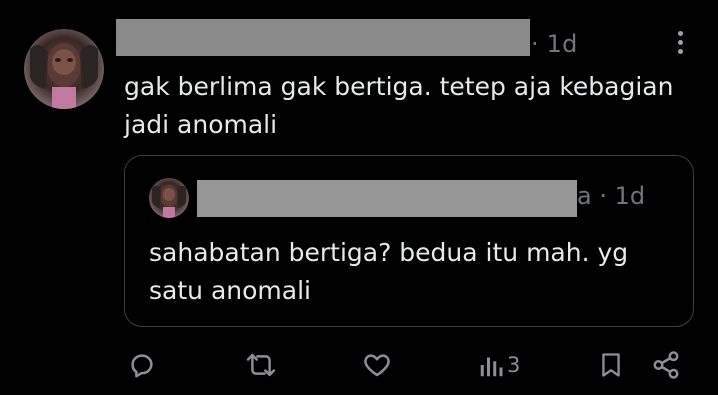 The width and height of the screenshot is (718, 395). I want to click on share-button, so click(666, 365).